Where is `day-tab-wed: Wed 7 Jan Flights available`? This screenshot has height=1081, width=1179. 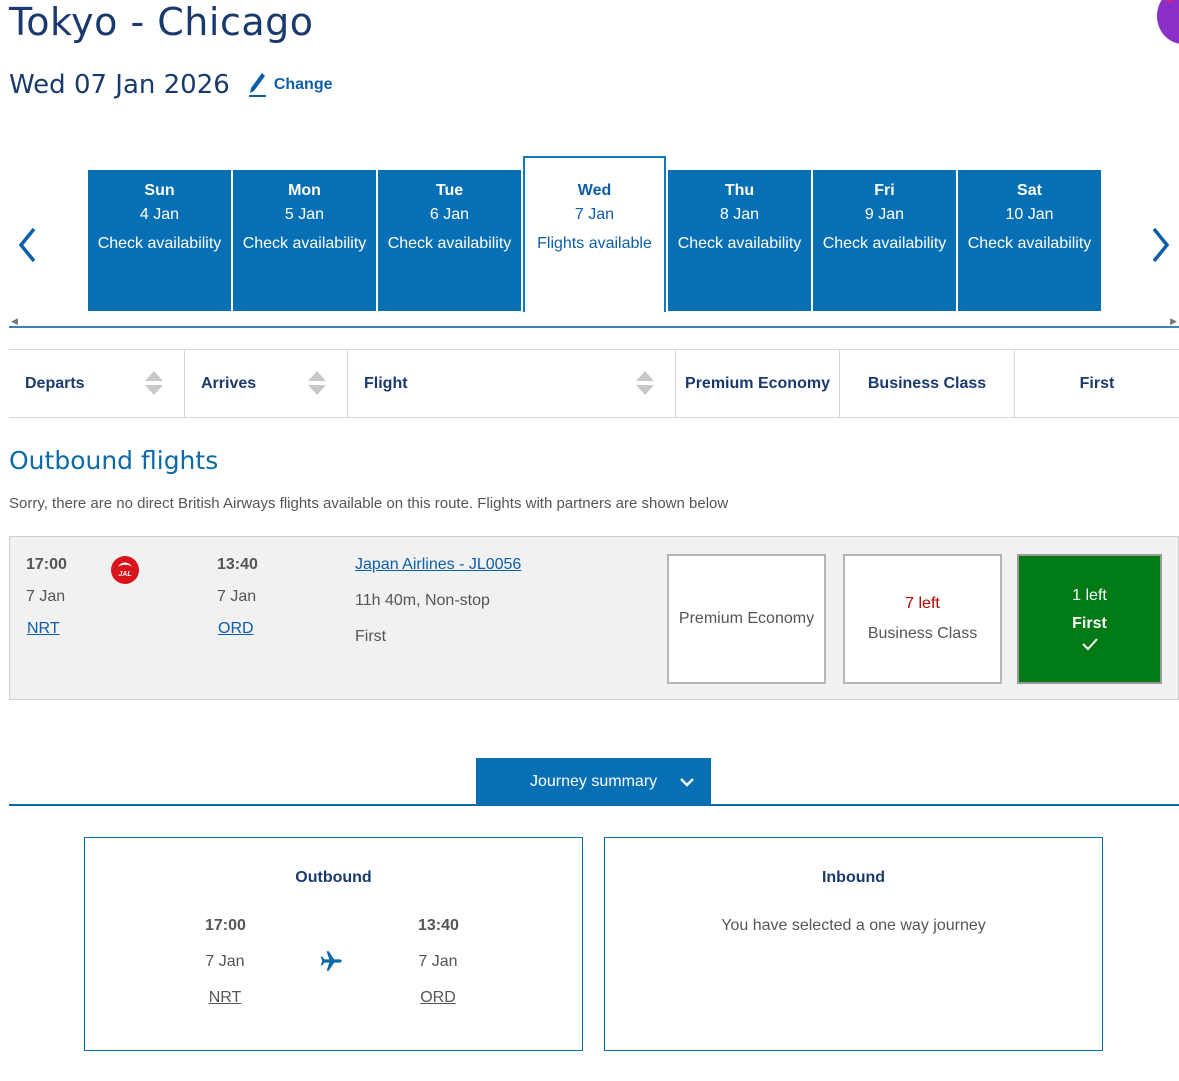
day-tab-wed: Wed 7 Jan Flights available is located at coordinates (594, 234).